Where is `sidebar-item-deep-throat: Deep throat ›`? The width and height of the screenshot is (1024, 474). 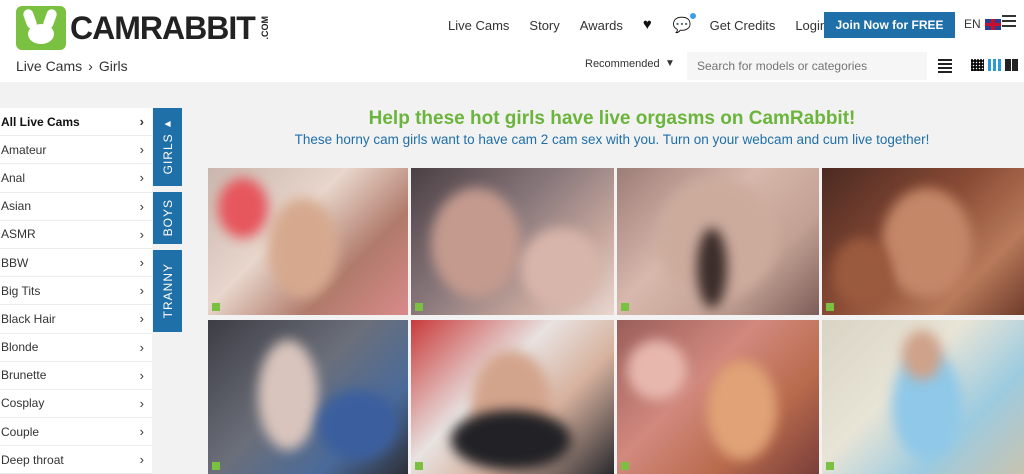 sidebar-item-deep-throat: Deep throat › is located at coordinates (76, 460).